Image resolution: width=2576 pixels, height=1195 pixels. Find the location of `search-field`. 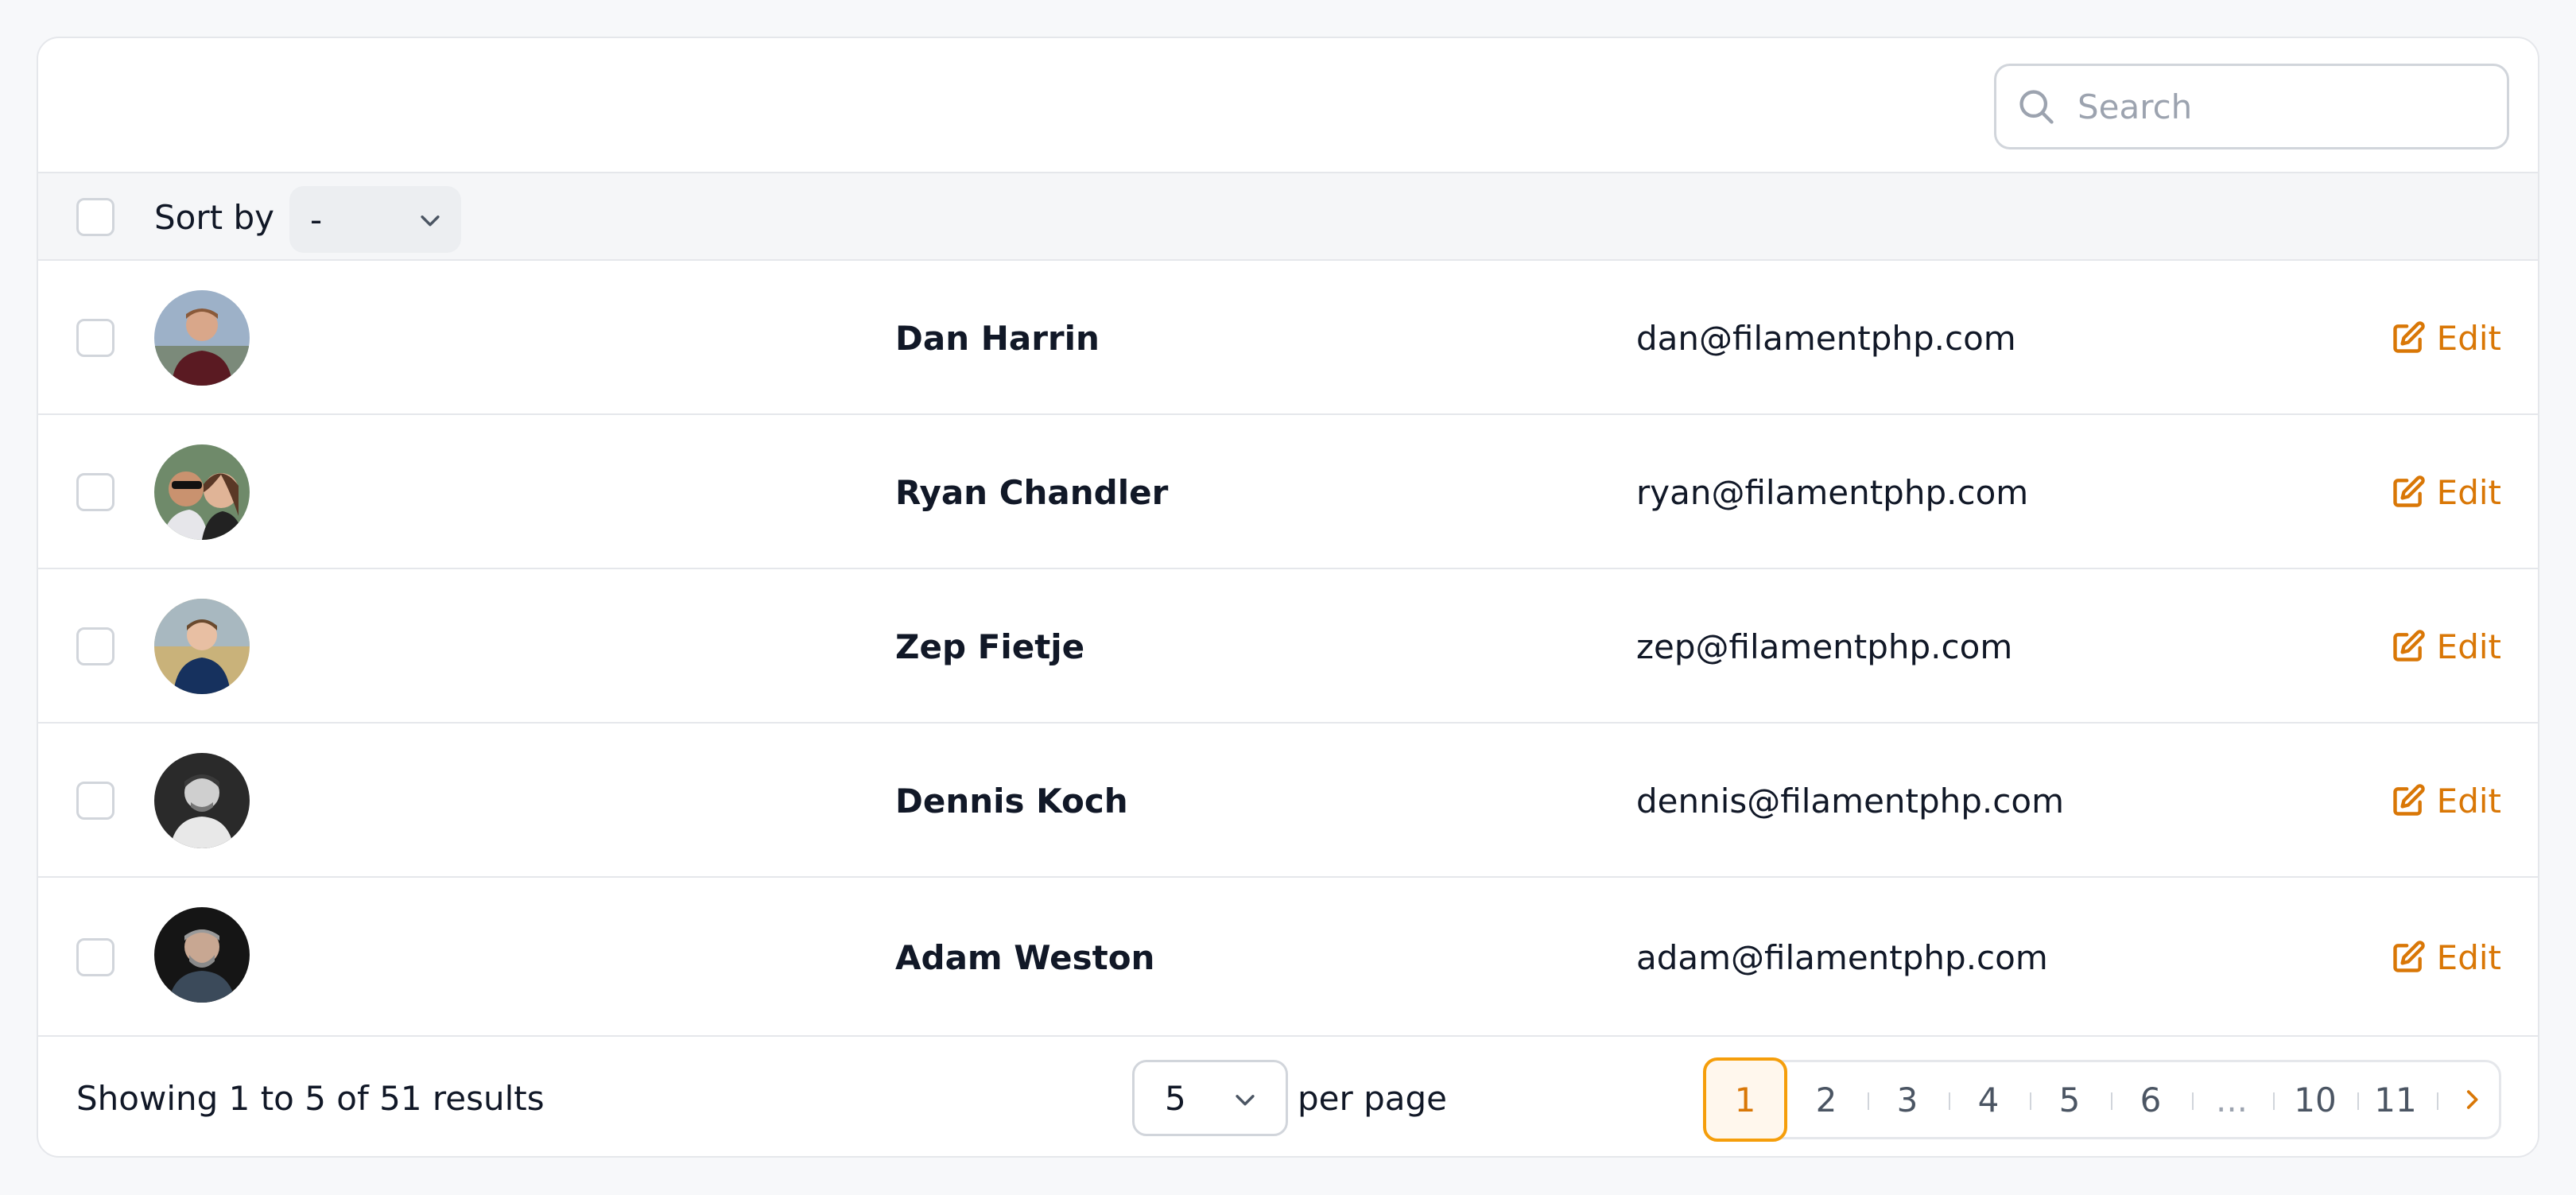

search-field is located at coordinates (2252, 107).